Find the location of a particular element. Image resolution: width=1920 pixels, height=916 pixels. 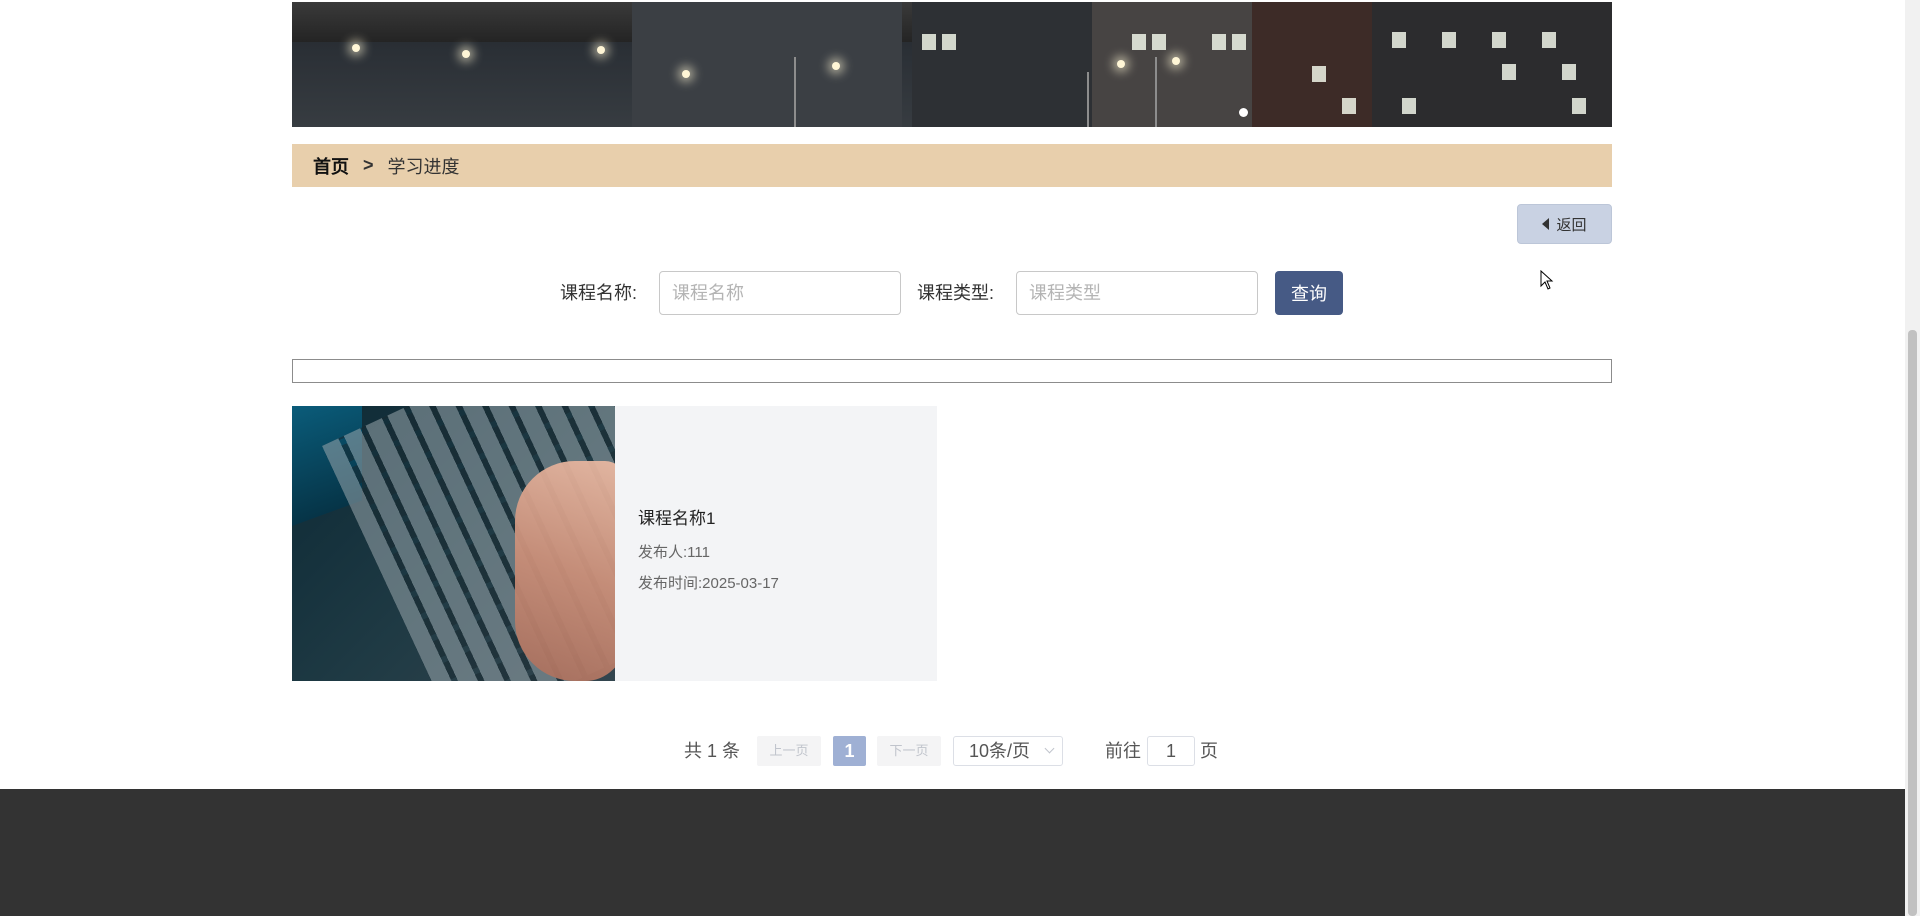

carousel-indicator-dot is located at coordinates (1243, 112).